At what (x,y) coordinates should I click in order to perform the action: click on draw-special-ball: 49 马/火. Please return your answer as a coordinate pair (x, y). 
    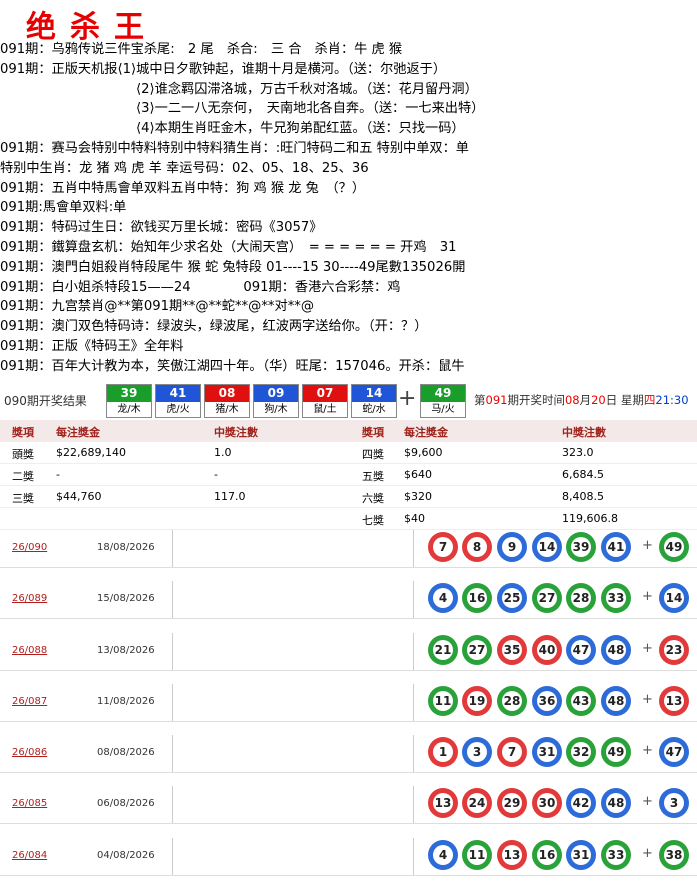
    Looking at the image, I should click on (443, 401).